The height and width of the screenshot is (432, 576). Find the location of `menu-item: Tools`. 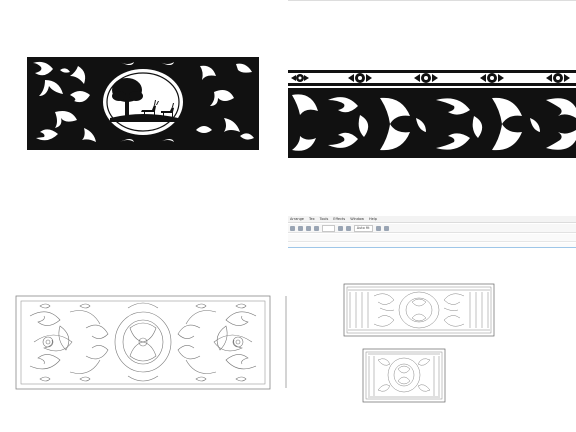

menu-item: Tools is located at coordinates (324, 219).